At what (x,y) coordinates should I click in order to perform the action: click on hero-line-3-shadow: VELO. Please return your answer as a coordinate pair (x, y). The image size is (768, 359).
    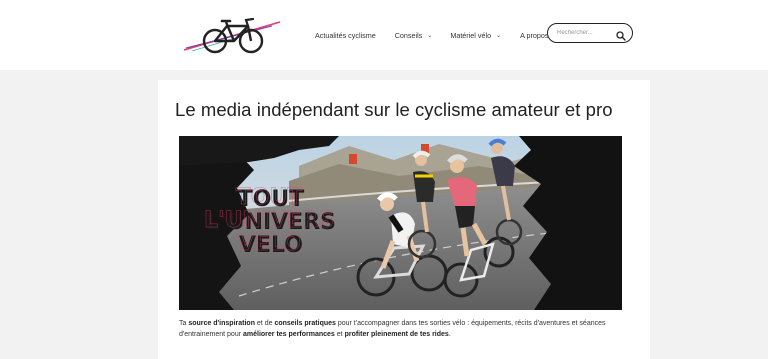
    Looking at the image, I should click on (269, 243).